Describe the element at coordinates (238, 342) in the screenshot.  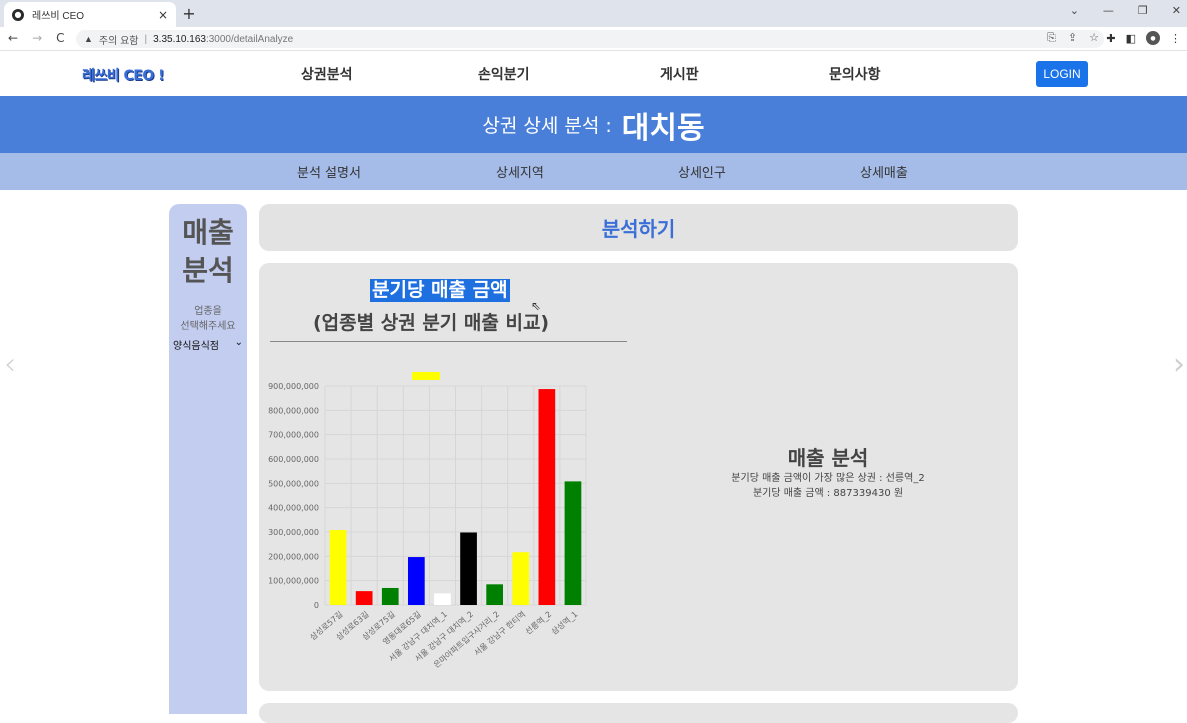
I see `chevron-down-icon: ⌄` at that location.